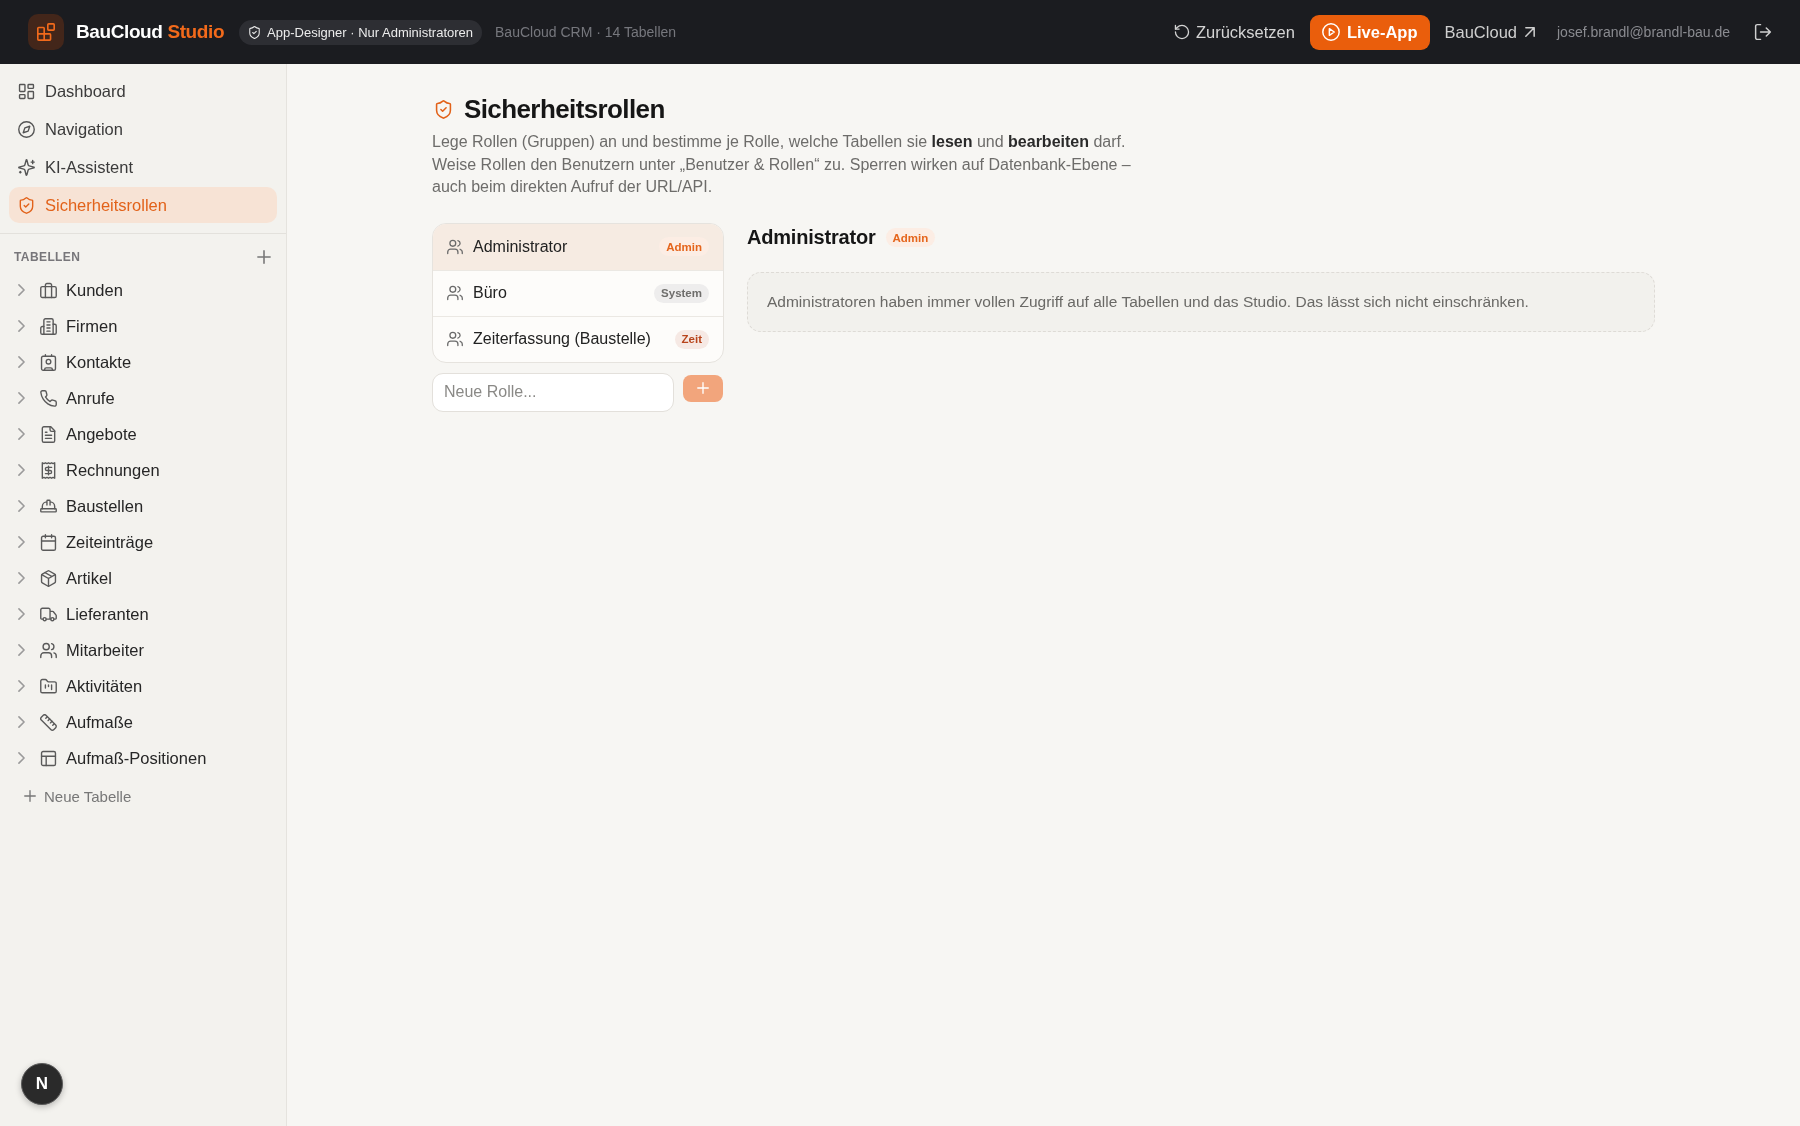  I want to click on sparkles-icon, so click(26, 167).